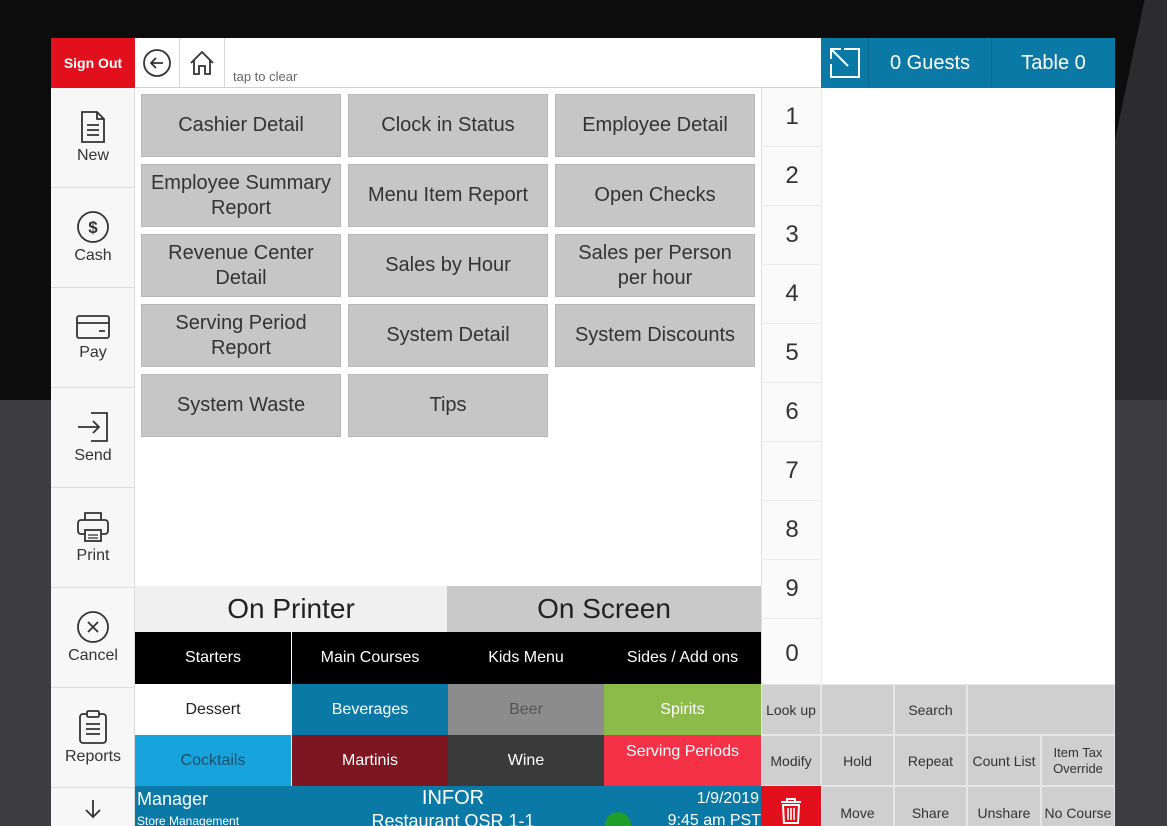 The width and height of the screenshot is (1167, 826). I want to click on sidebar-item-print: Print, so click(93, 538).